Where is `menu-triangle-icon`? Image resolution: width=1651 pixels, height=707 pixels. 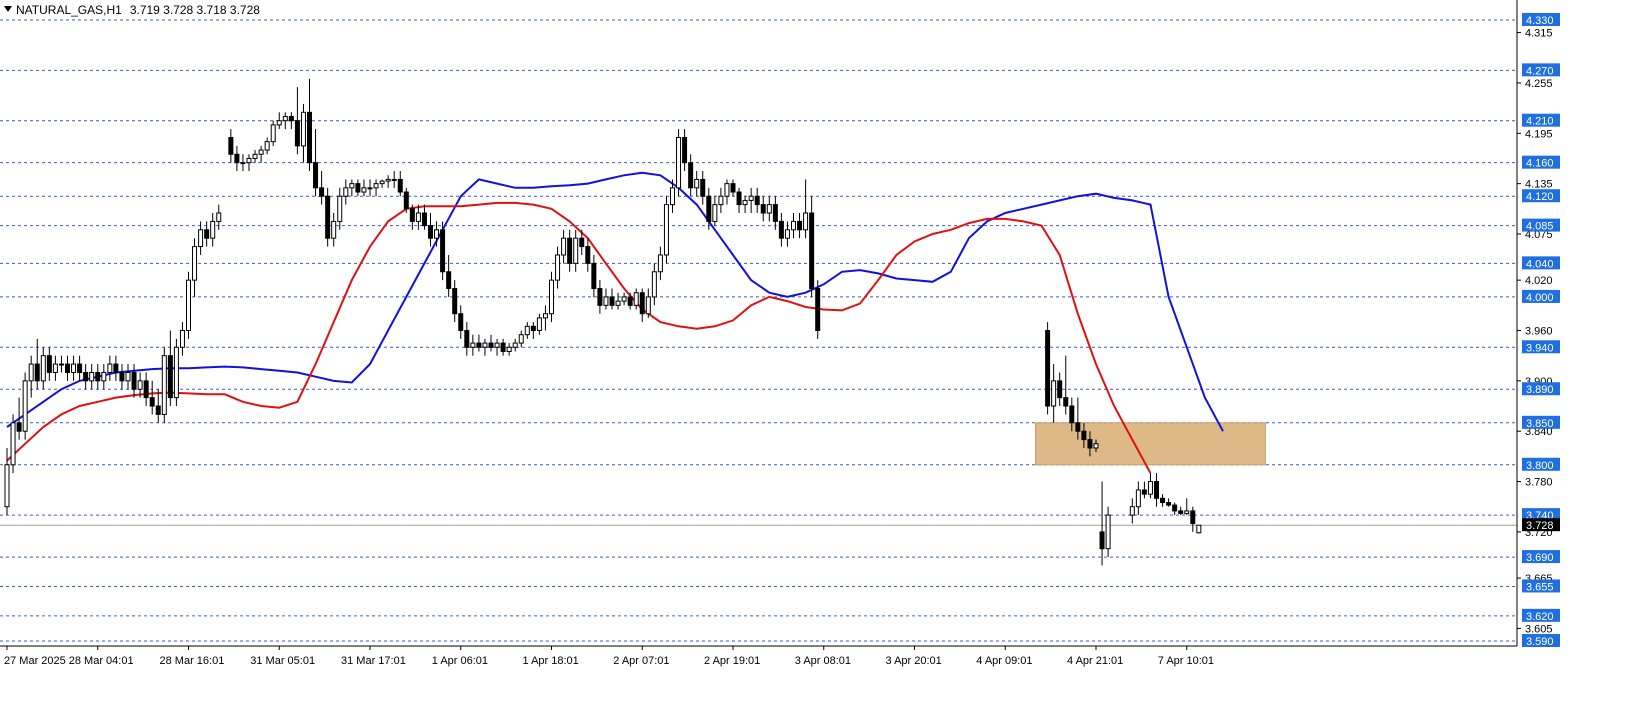
menu-triangle-icon is located at coordinates (8, 9).